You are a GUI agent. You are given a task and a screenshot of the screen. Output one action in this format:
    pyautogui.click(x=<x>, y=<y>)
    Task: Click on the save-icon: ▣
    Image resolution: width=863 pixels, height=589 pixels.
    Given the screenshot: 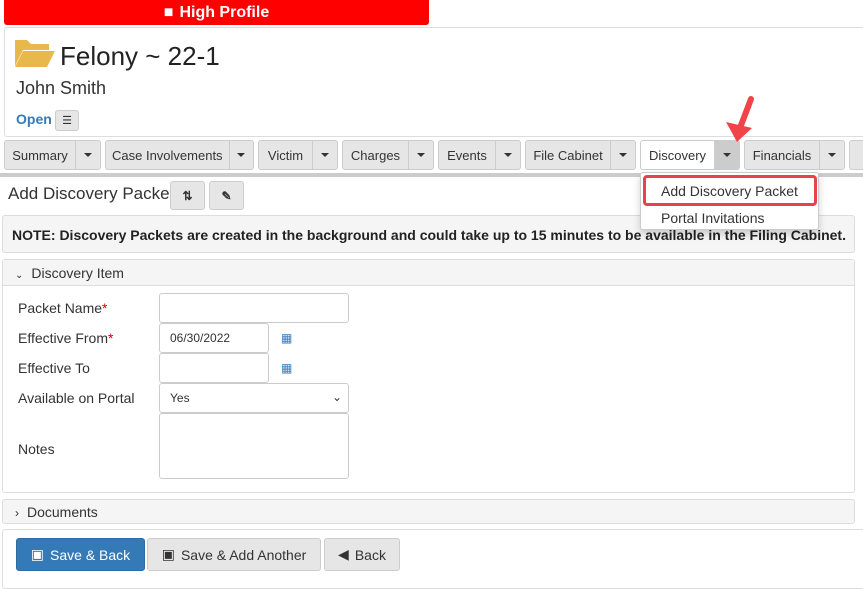 What is the action you would take?
    pyautogui.click(x=37, y=554)
    